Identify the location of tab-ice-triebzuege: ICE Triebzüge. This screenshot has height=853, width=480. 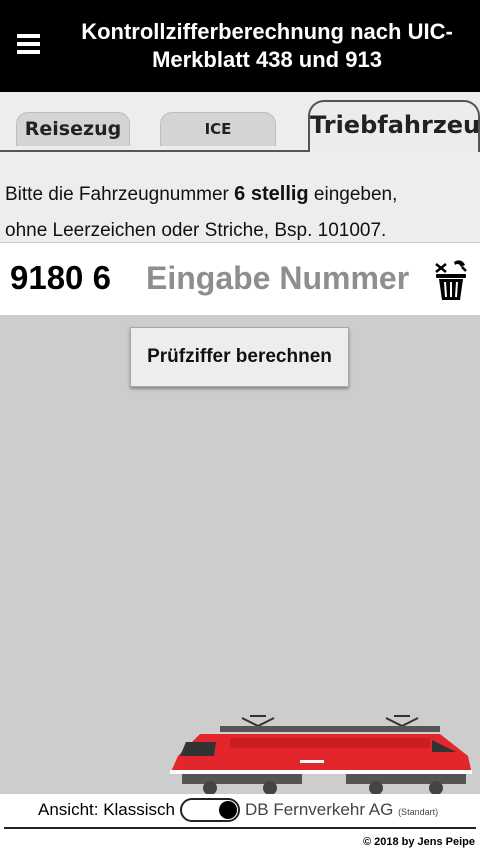
(218, 141).